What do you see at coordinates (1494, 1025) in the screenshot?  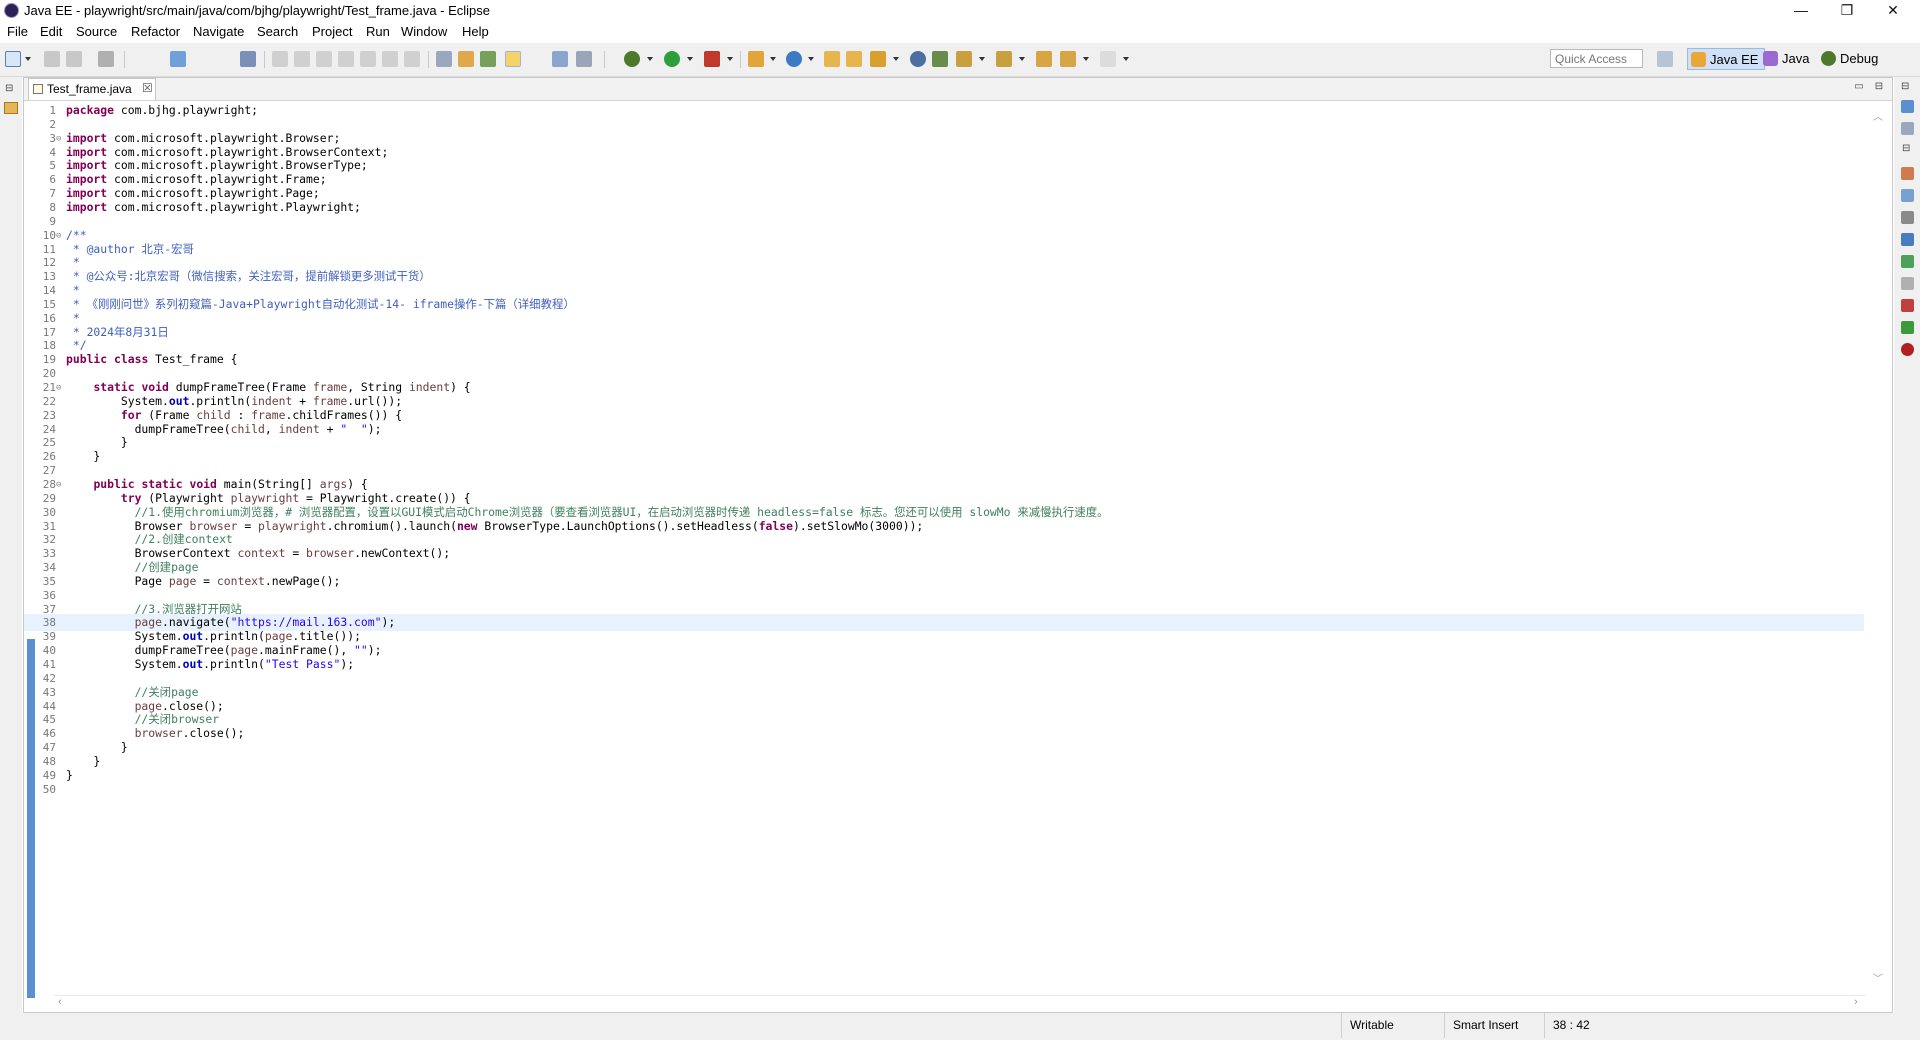 I see `status-insert-mode: Smart Insert` at bounding box center [1494, 1025].